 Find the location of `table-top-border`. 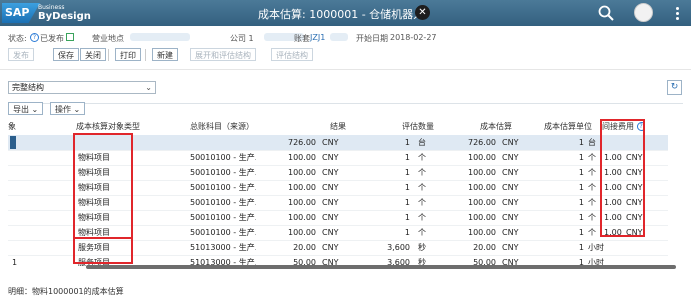

table-top-border is located at coordinates (345, 103).